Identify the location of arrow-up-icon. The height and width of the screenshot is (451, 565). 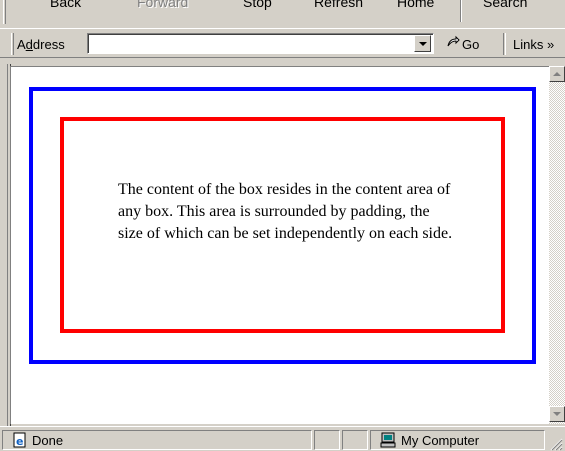
(557, 74).